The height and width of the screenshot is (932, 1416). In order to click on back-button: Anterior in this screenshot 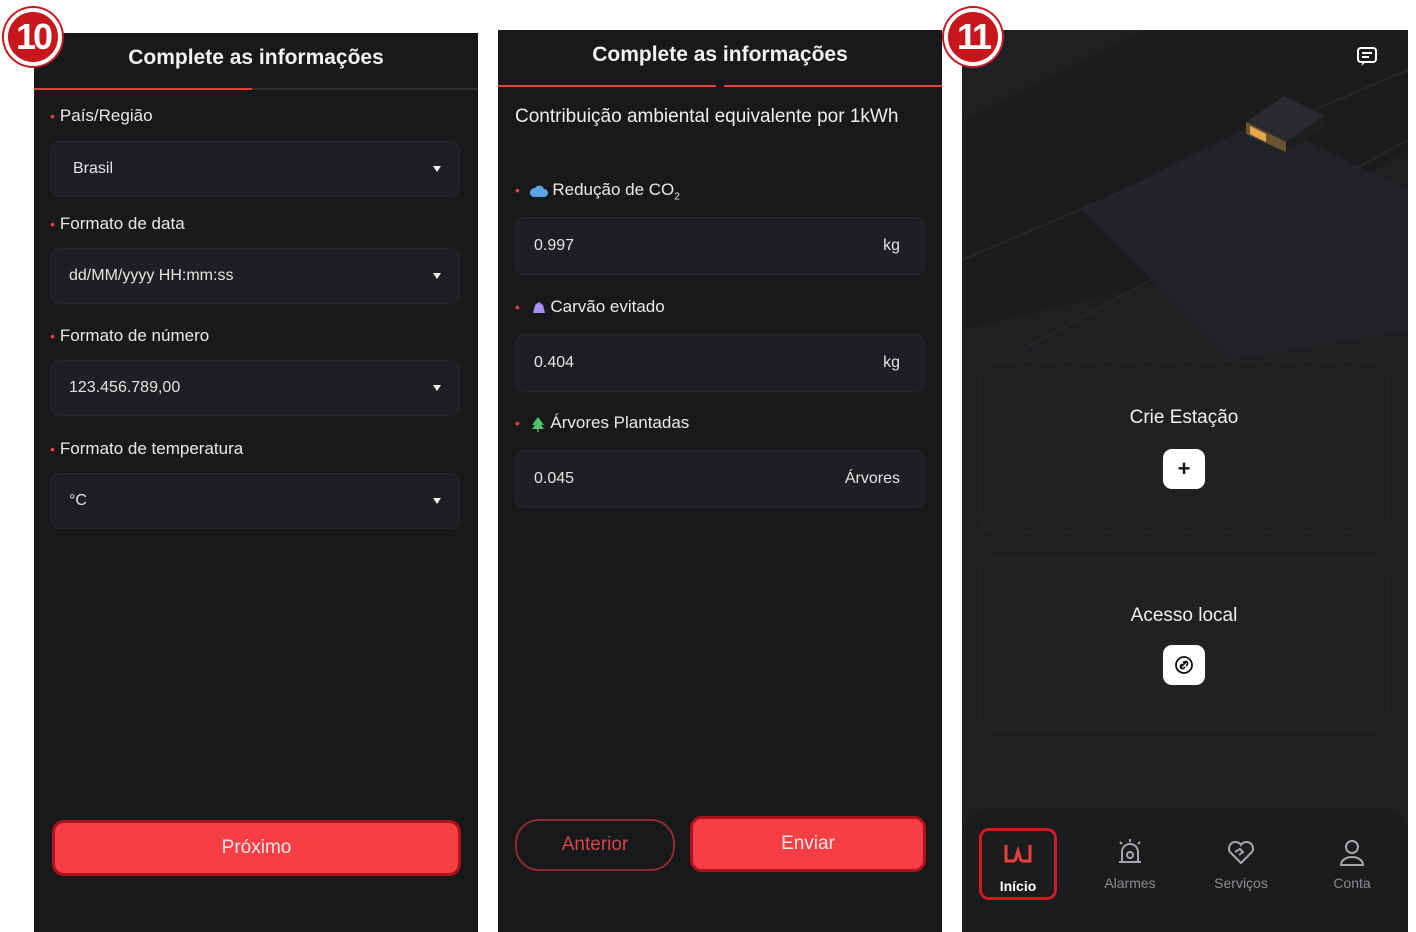, I will do `click(595, 845)`.